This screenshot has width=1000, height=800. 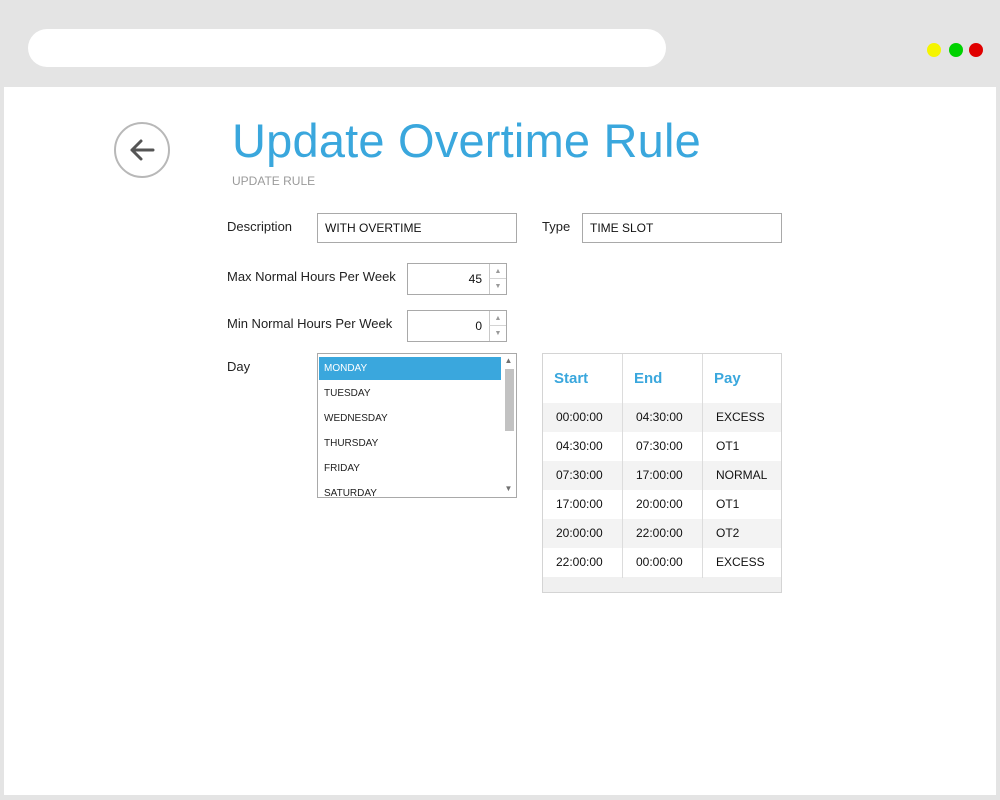 I want to click on day-item-friday: FRIDAY, so click(x=410, y=468).